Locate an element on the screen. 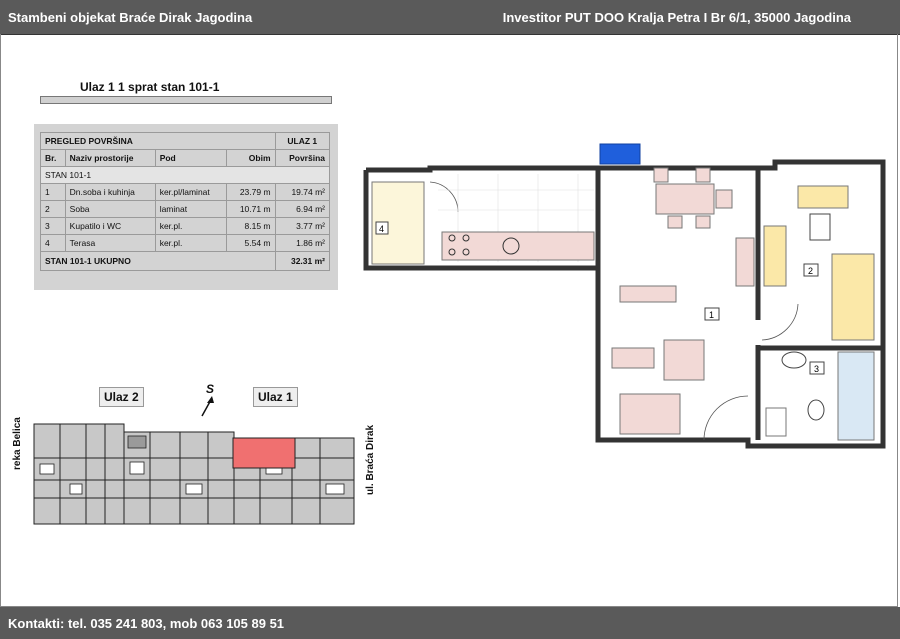  entrance-2-label: Ulaz 2 is located at coordinates (121, 397).